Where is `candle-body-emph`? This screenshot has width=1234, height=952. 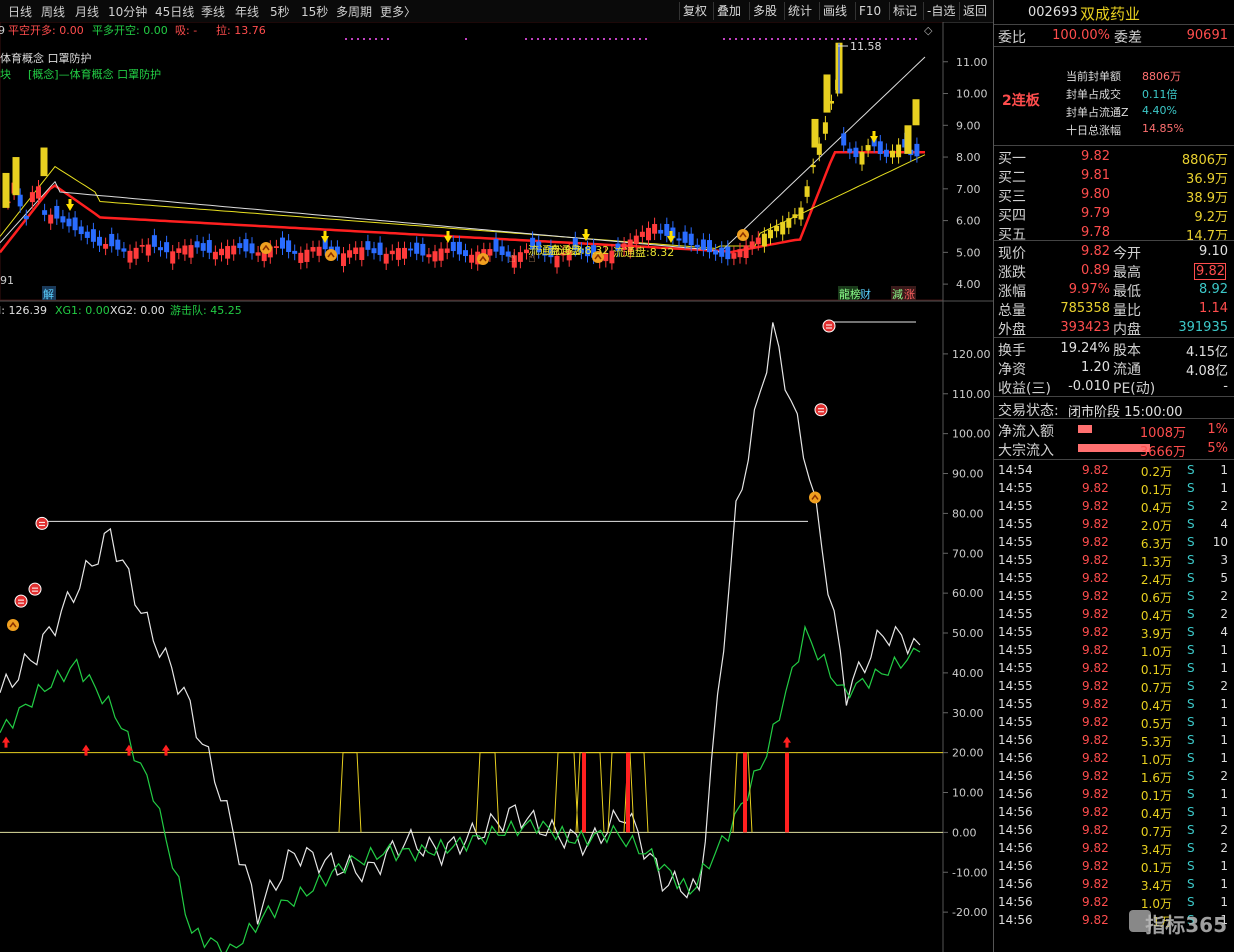 candle-body-emph is located at coordinates (908, 139).